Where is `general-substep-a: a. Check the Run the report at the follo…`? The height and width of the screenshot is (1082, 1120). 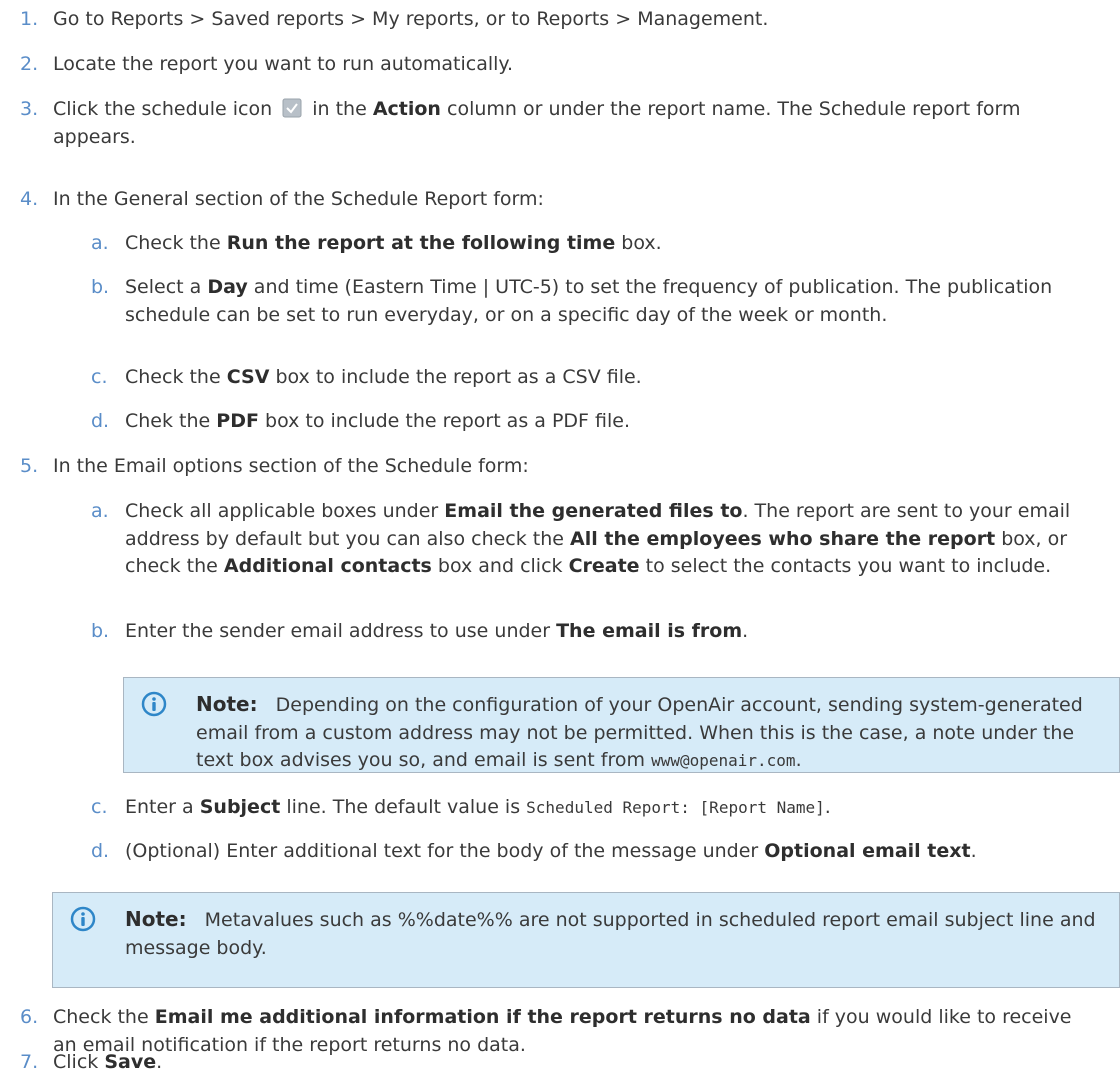
general-substep-a: a. Check the Run the report at the follo… is located at coordinates (376, 243).